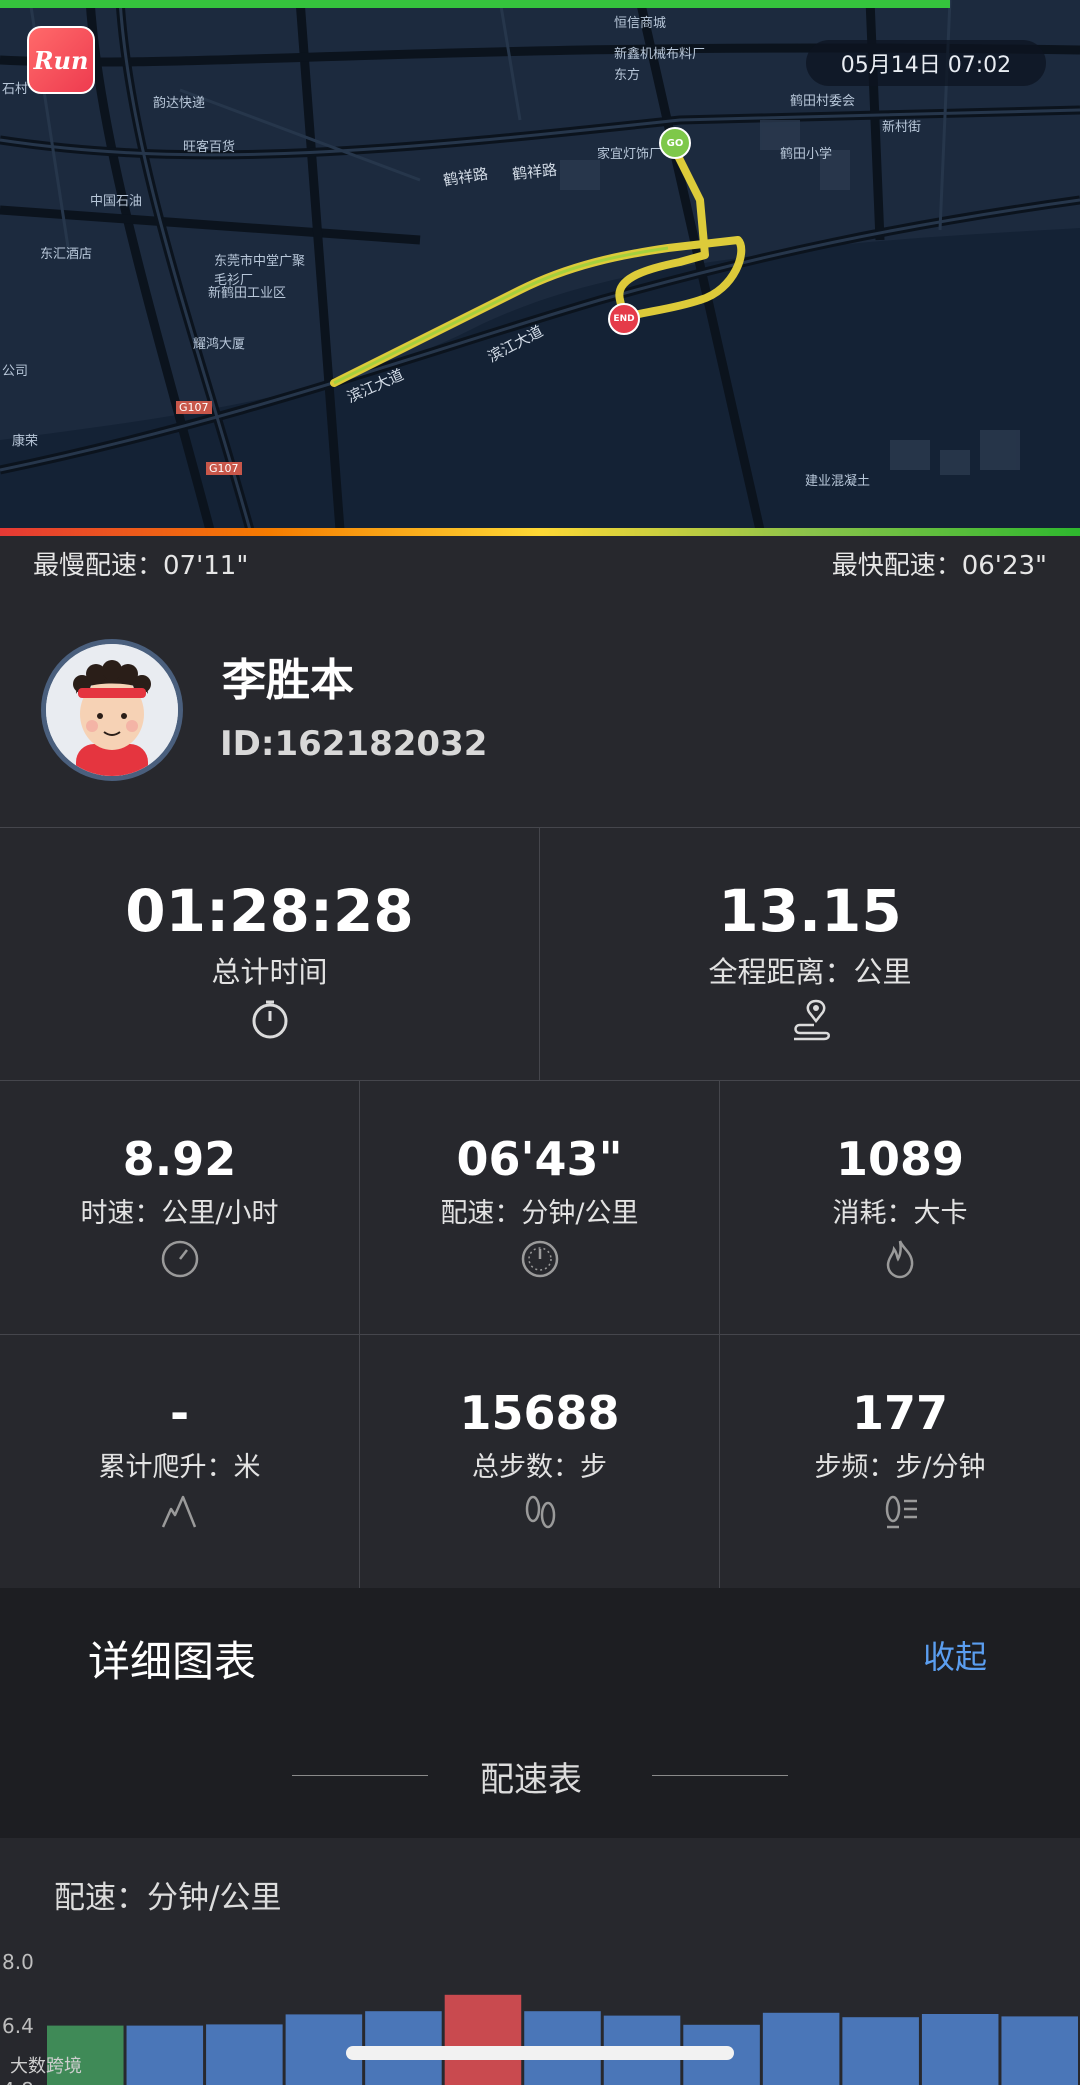  I want to click on stat-climb: - 累计爬升：米, so click(179, 1461).